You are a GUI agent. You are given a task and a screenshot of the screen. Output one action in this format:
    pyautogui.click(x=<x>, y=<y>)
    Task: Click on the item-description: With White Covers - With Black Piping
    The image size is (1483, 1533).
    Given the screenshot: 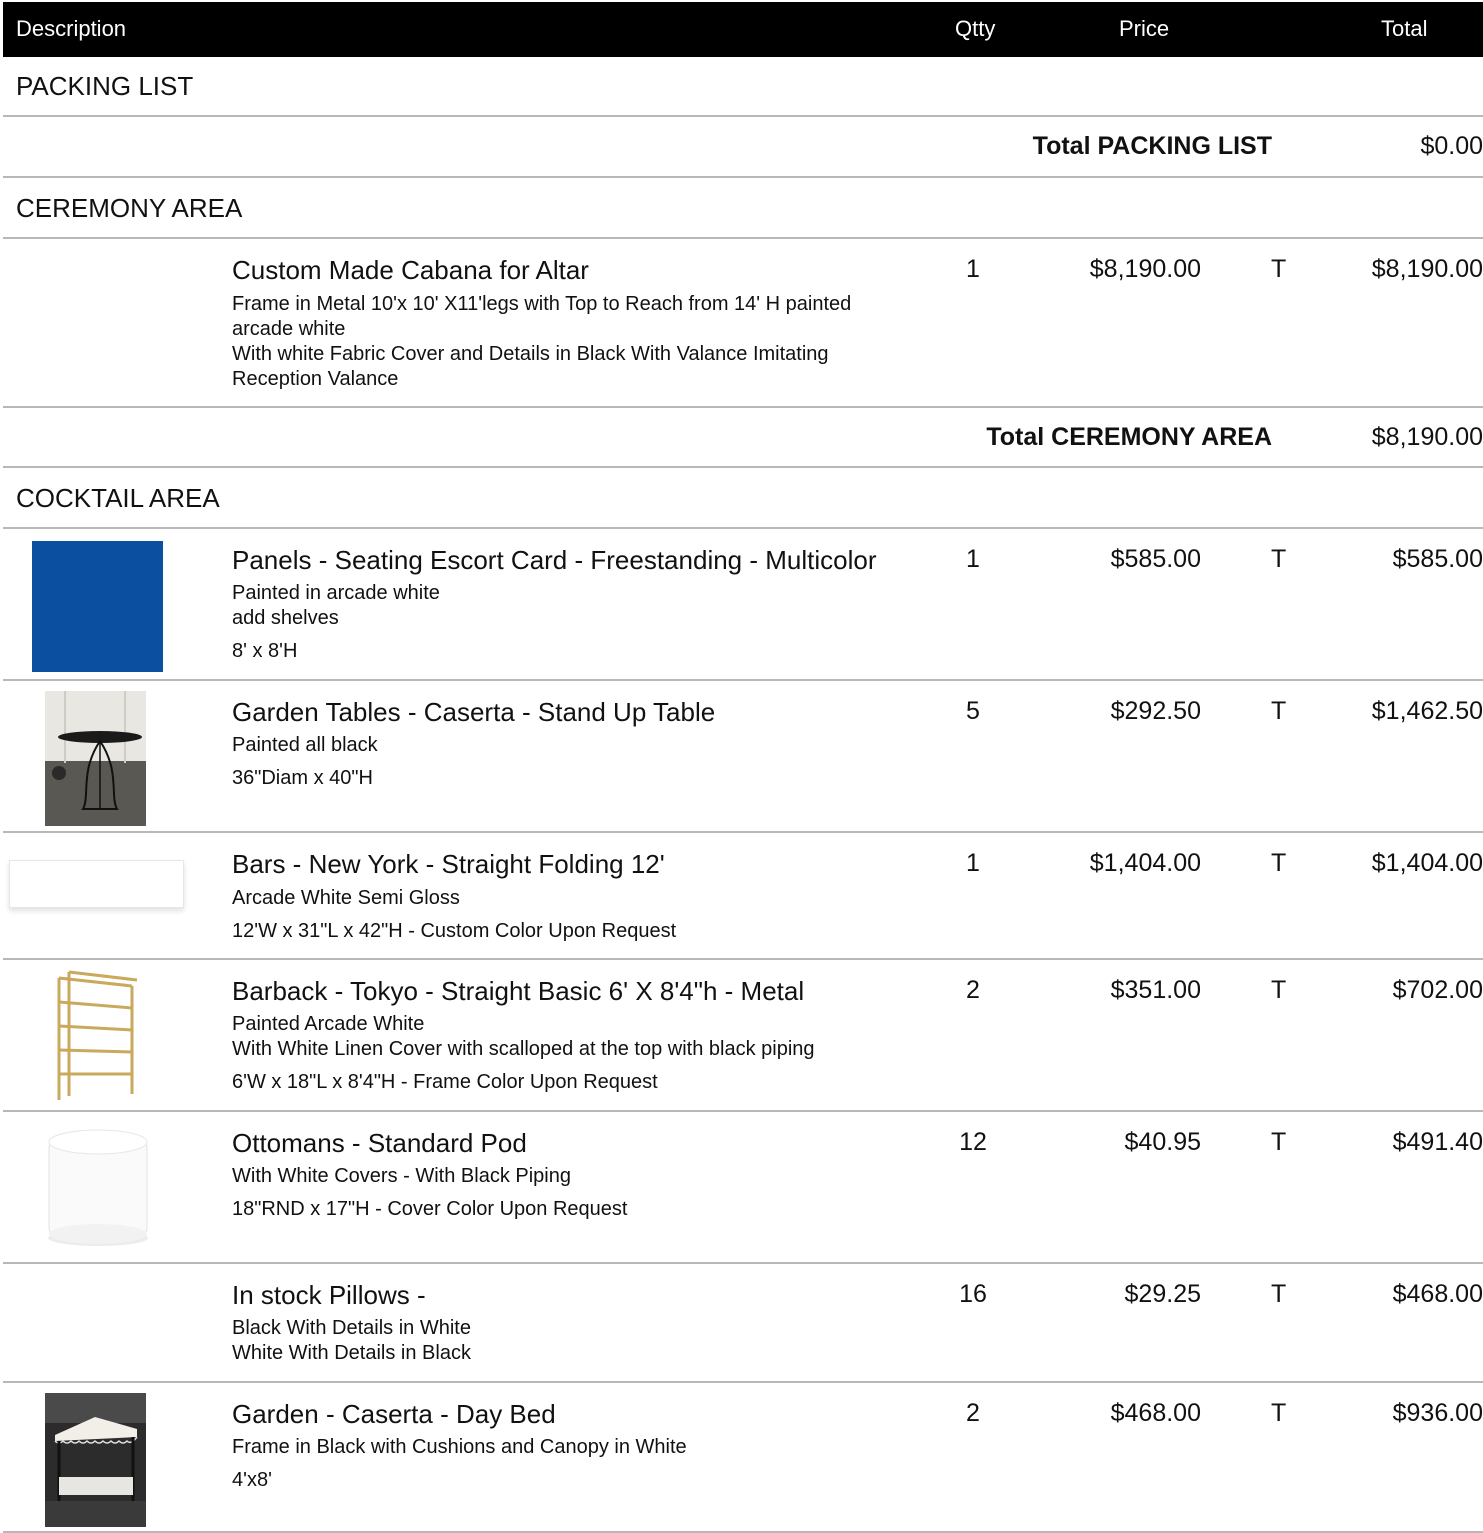 What is the action you would take?
    pyautogui.click(x=401, y=1176)
    